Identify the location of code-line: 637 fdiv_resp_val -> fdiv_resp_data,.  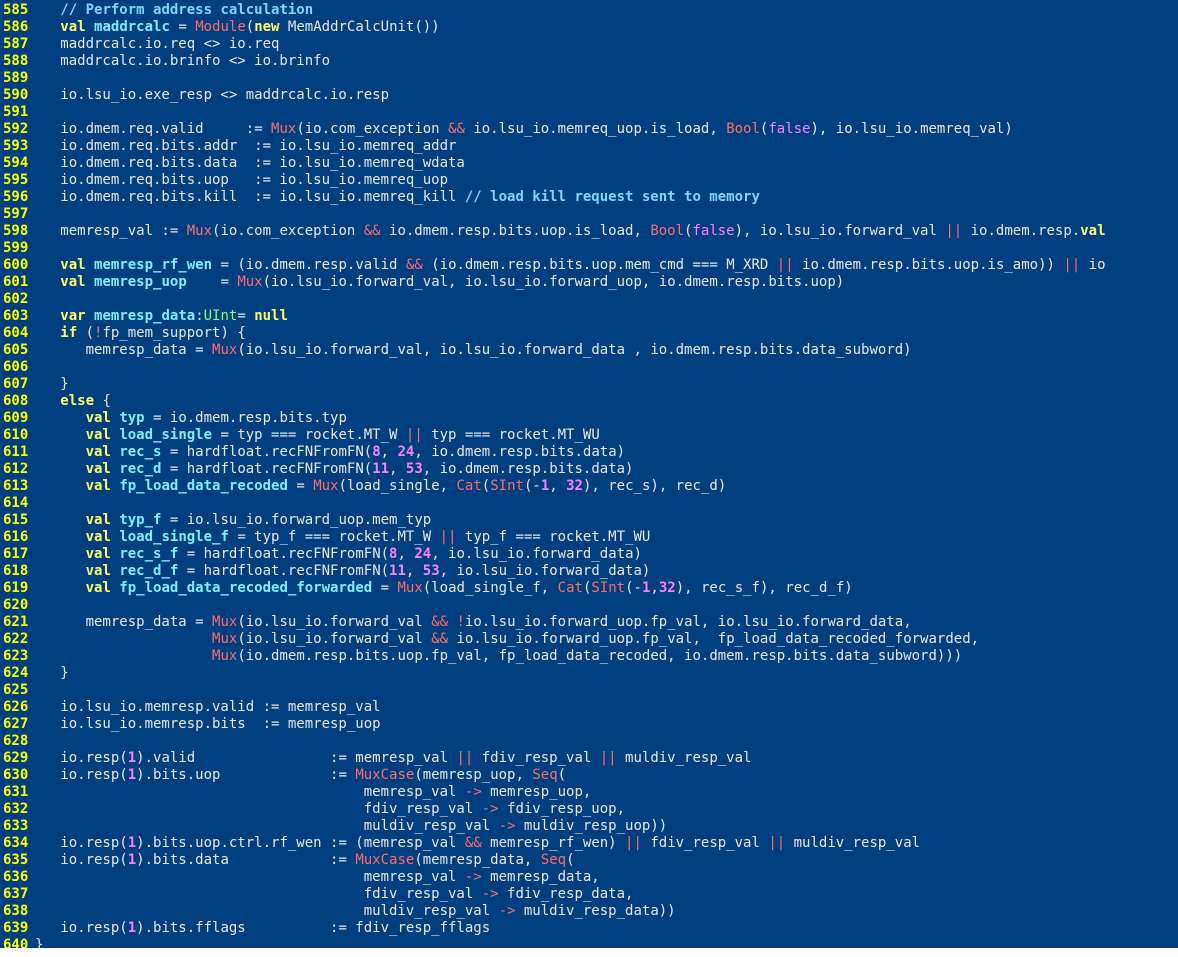
(589, 894).